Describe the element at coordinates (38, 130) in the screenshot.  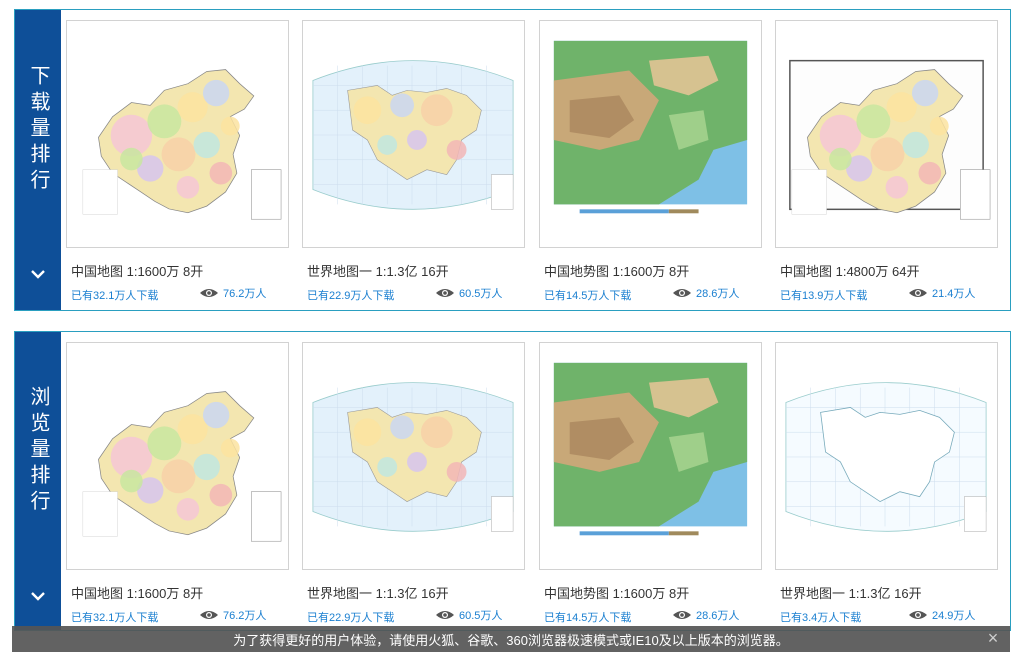
I see `panel-title: 下载量排行` at that location.